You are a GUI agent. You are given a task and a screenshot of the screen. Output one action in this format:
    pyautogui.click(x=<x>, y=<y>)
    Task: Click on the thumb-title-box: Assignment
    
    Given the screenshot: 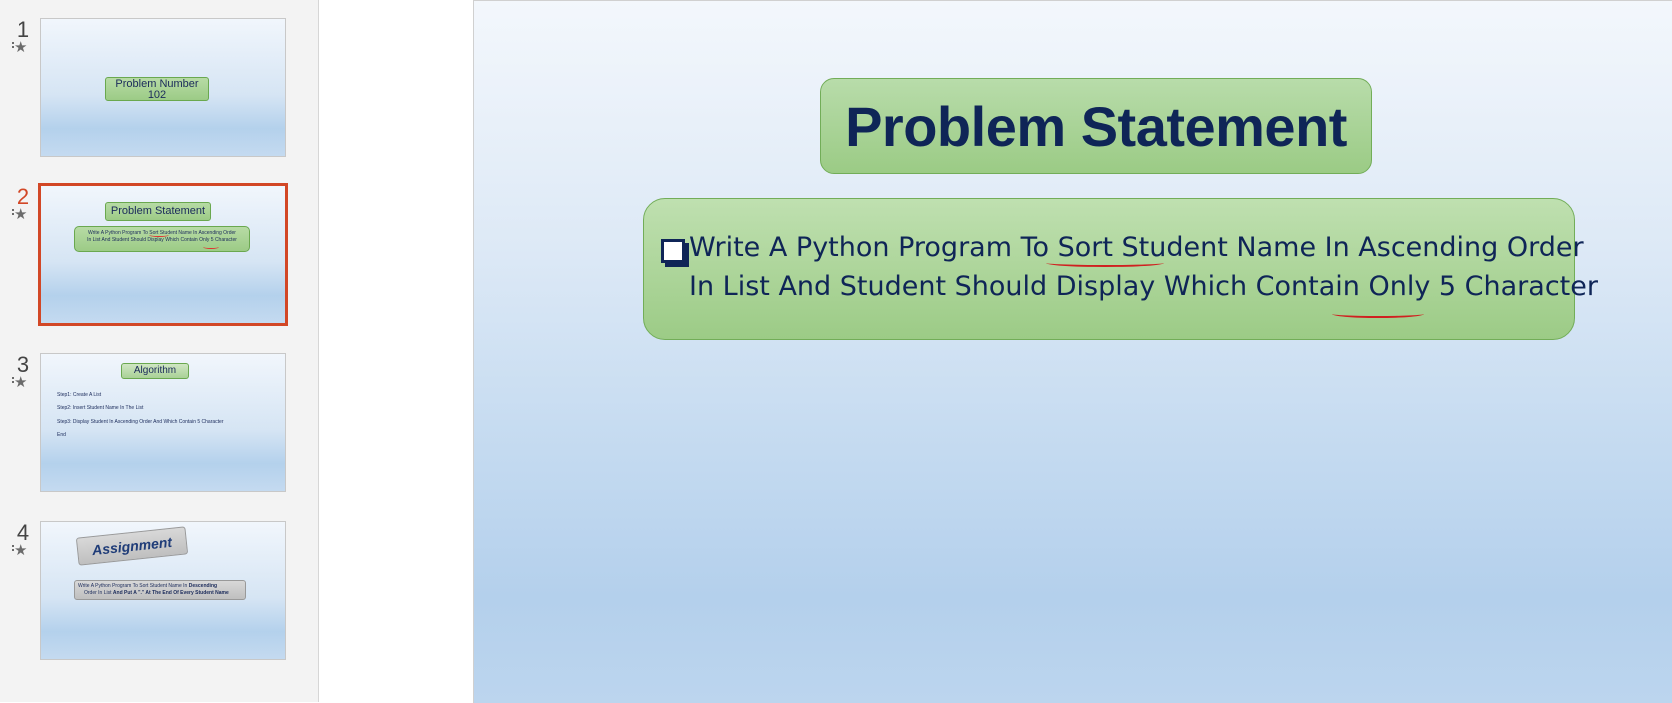 What is the action you would take?
    pyautogui.click(x=132, y=546)
    